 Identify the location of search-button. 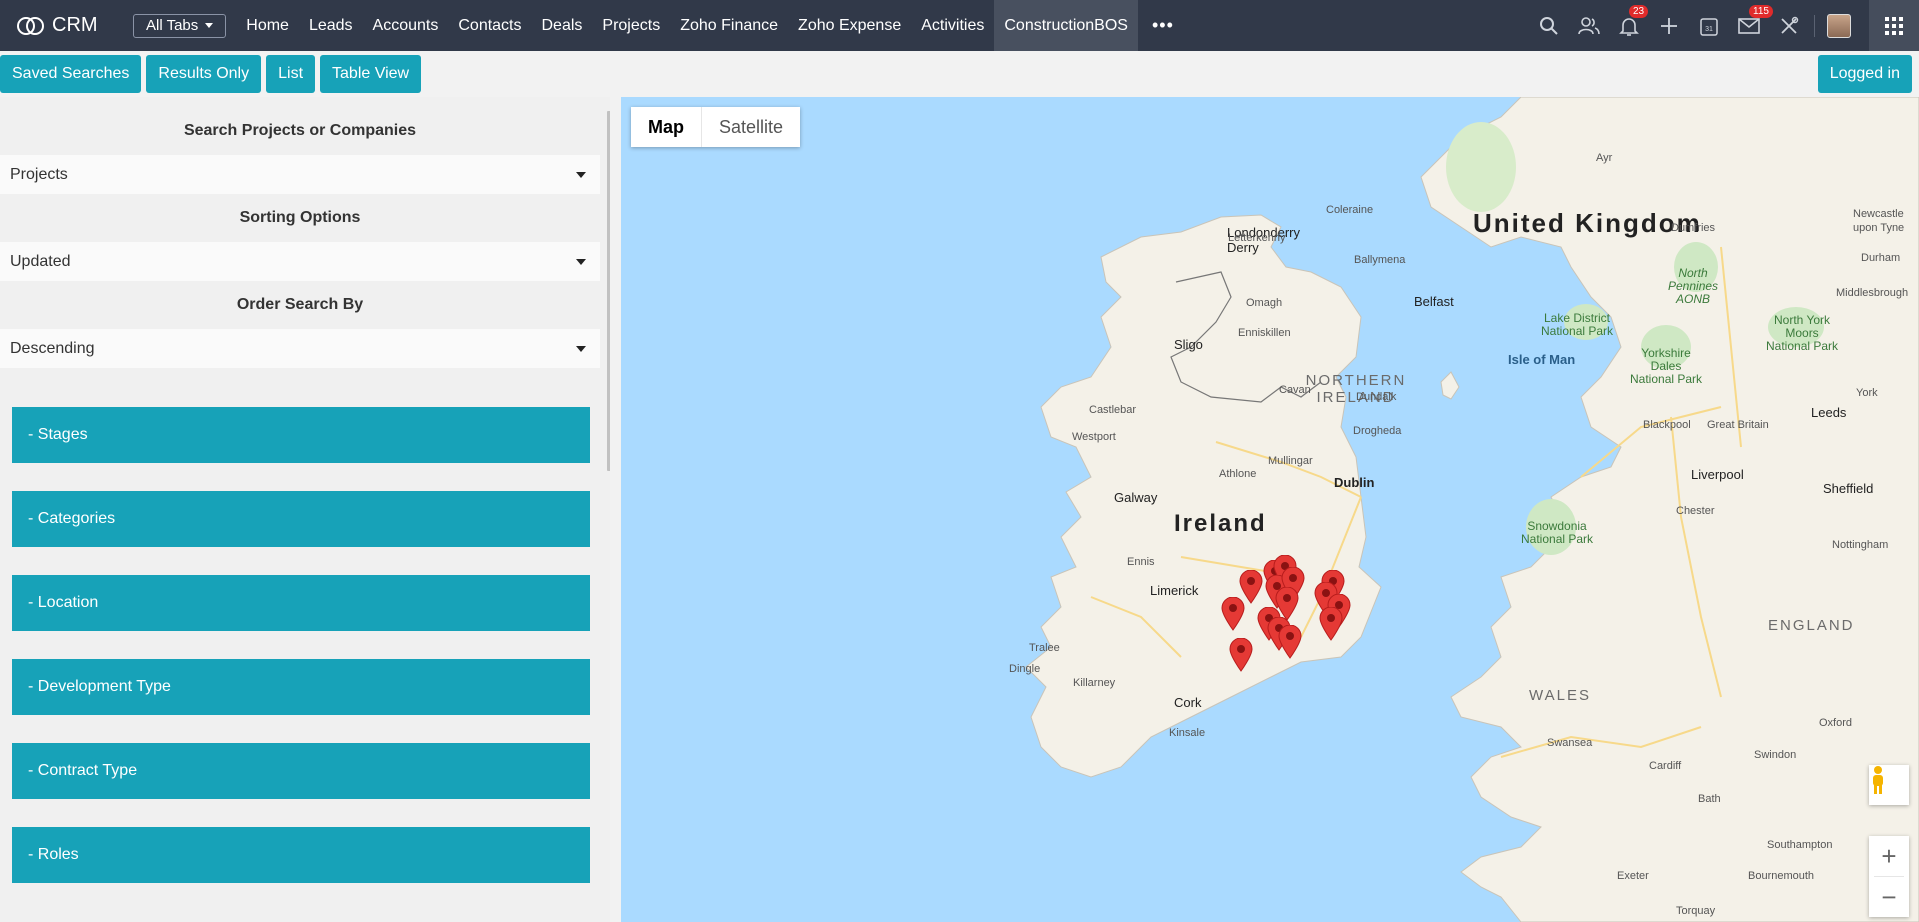
(1549, 25).